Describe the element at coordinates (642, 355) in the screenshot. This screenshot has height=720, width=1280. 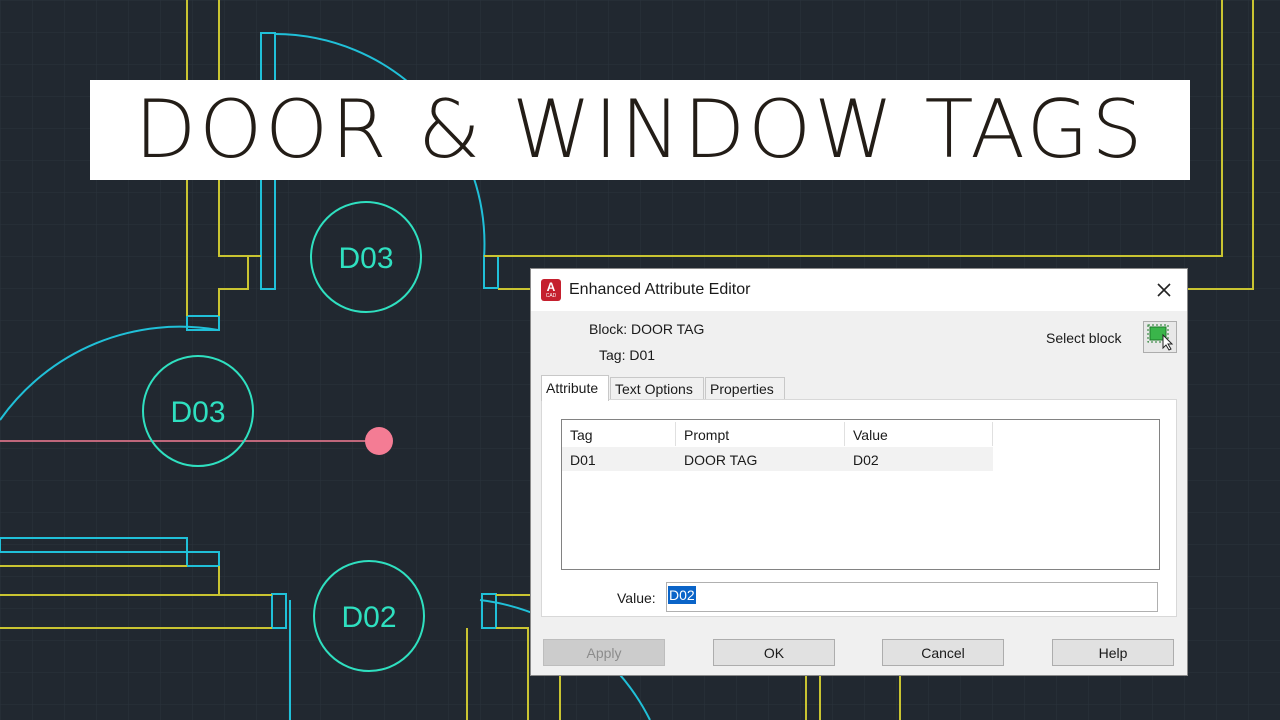
I see `tag-value: D01` at that location.